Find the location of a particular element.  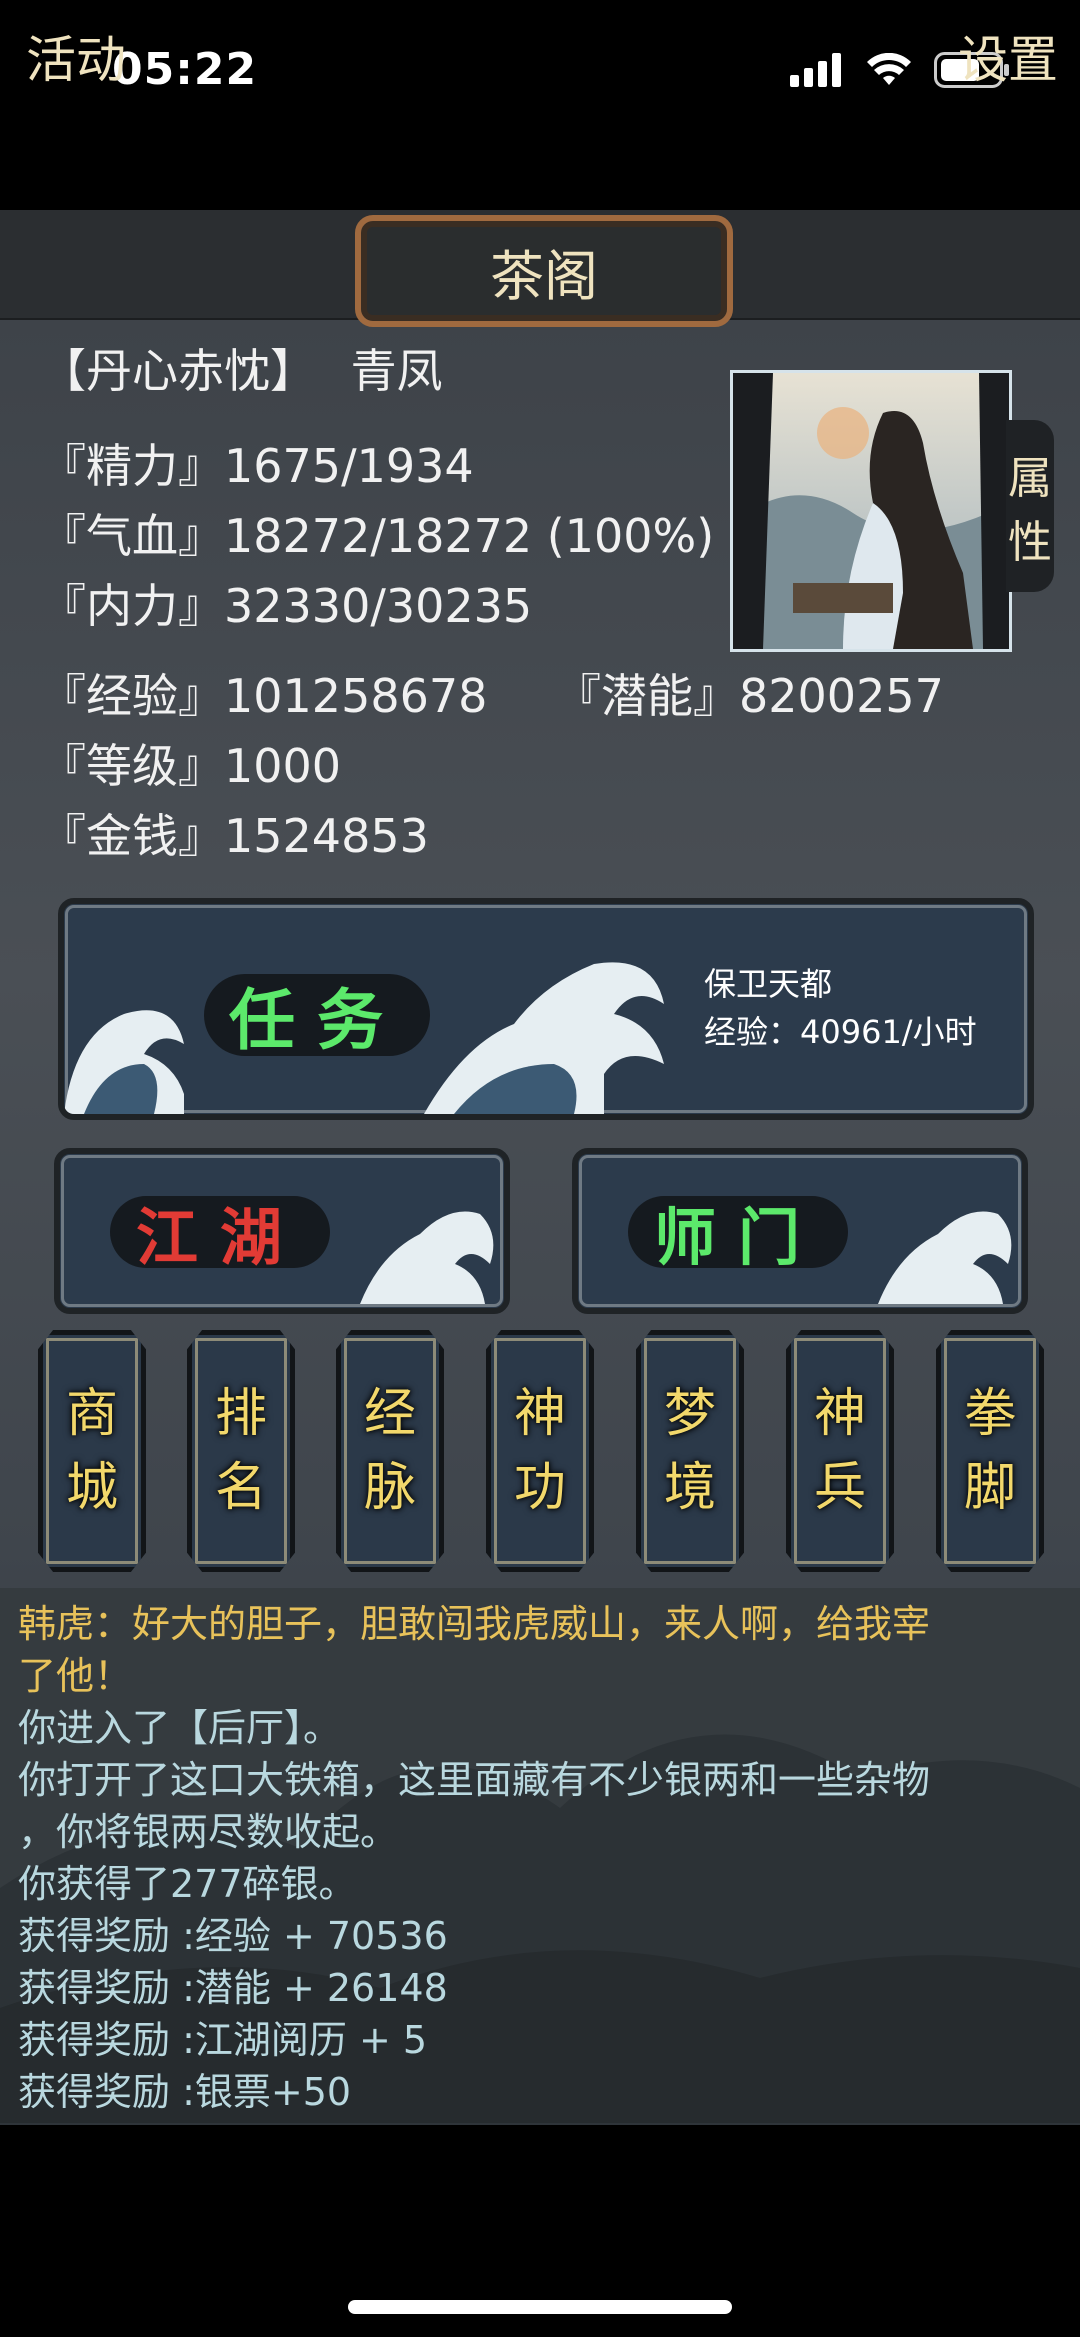

menu-fist-button: 拳 脚 is located at coordinates (990, 1451).